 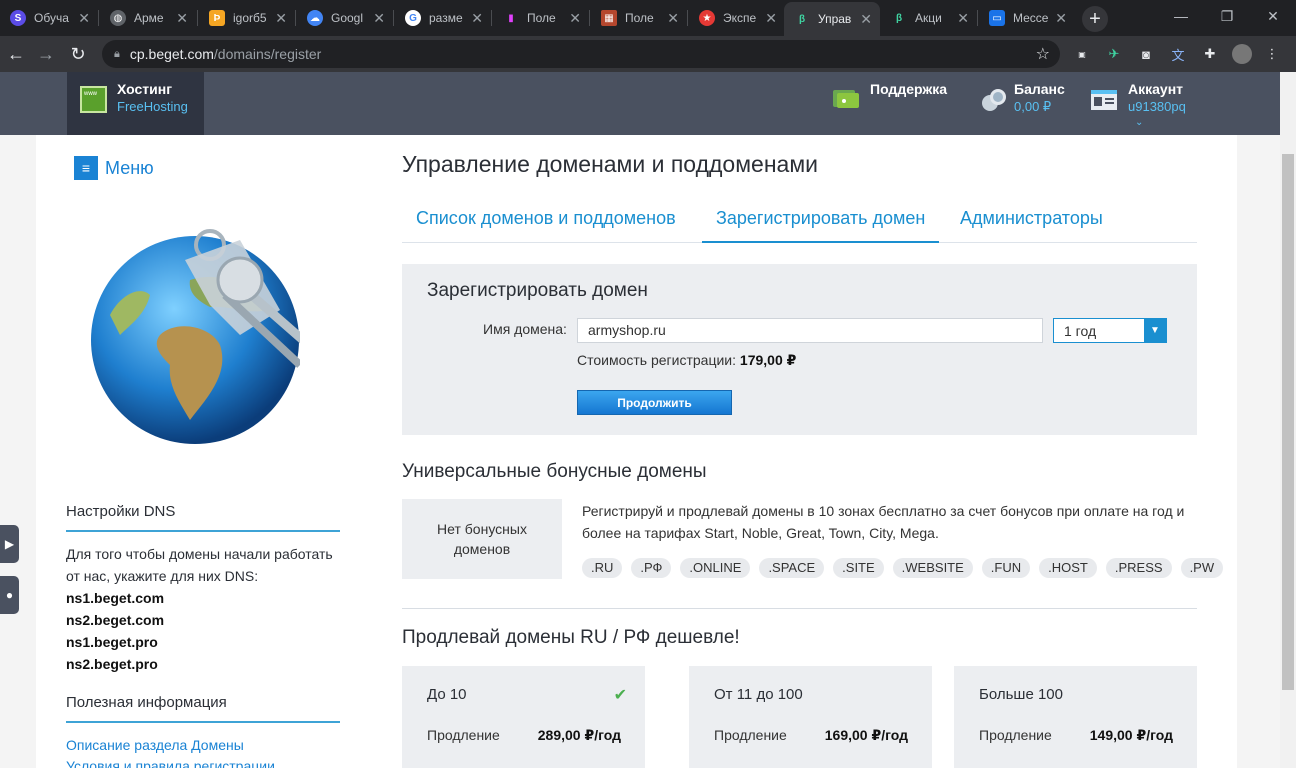 I want to click on dns-settings-heading: Настройки DNS, so click(x=203, y=517).